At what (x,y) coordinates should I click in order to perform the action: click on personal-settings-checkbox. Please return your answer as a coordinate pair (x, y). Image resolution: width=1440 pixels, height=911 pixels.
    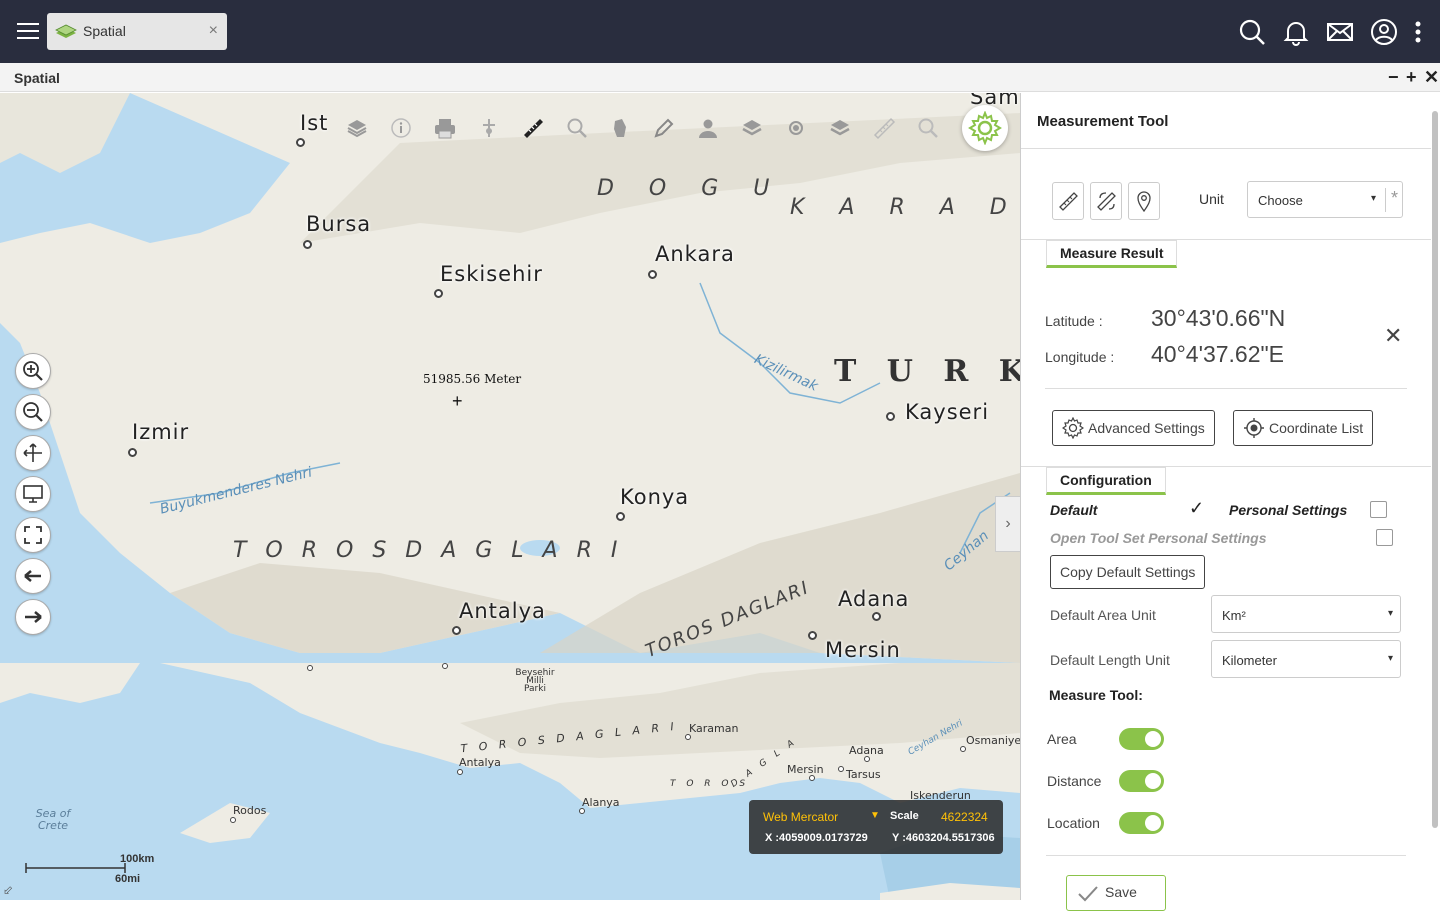
    Looking at the image, I should click on (1378, 509).